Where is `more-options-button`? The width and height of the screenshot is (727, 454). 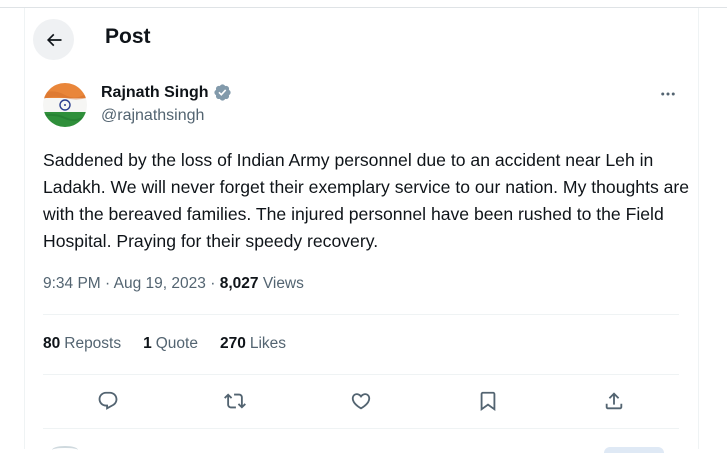 more-options-button is located at coordinates (668, 94).